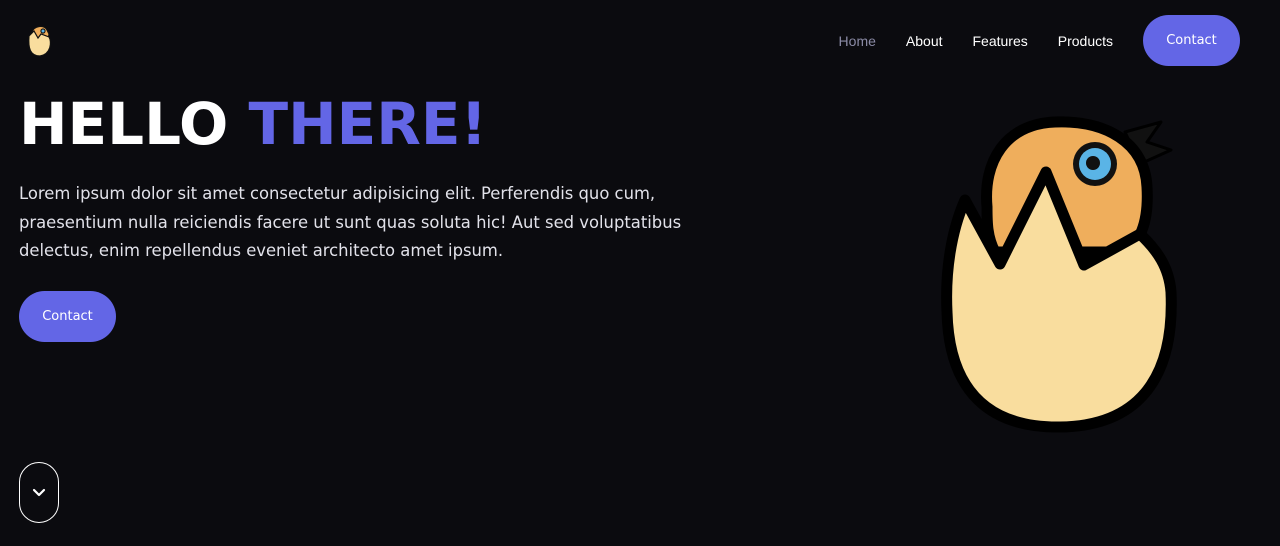 This screenshot has width=1280, height=546. Describe the element at coordinates (1039, 40) in the screenshot. I see `main-nav: Home About Features Products Contact` at that location.